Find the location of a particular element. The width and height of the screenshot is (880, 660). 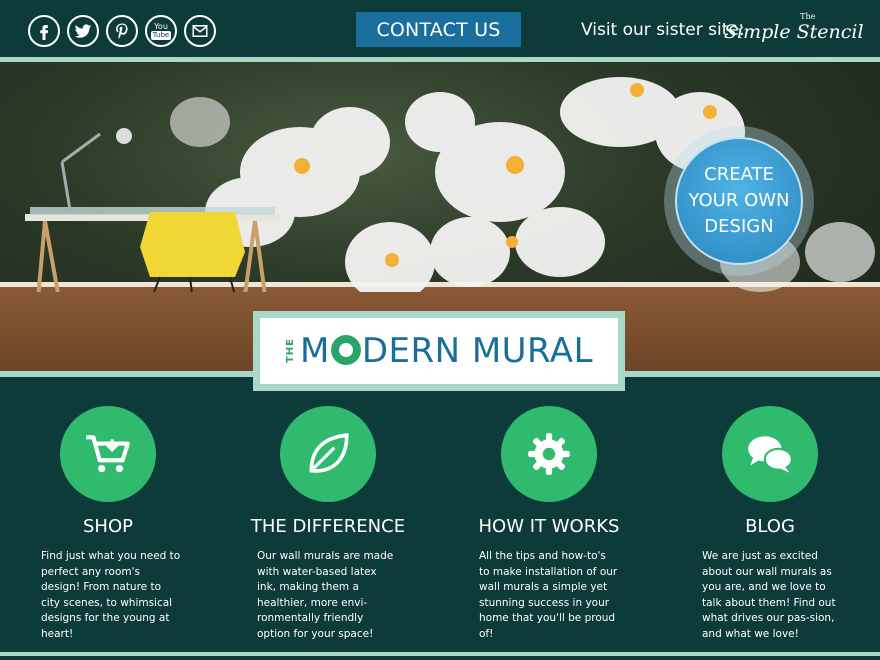

social-links: You Tube is located at coordinates (122, 31).